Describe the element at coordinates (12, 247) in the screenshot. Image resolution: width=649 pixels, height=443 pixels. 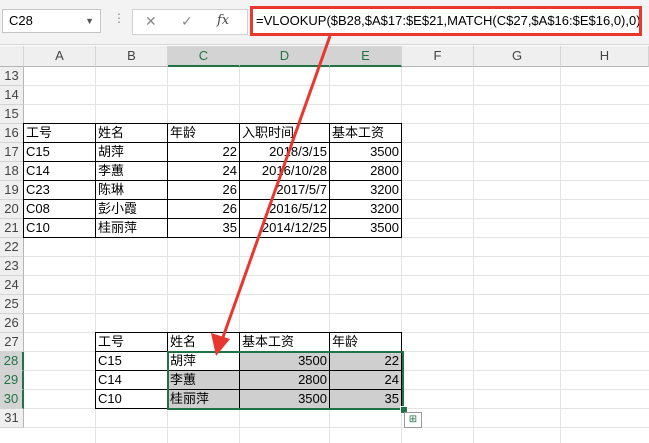
I see `row-header: 22` at that location.